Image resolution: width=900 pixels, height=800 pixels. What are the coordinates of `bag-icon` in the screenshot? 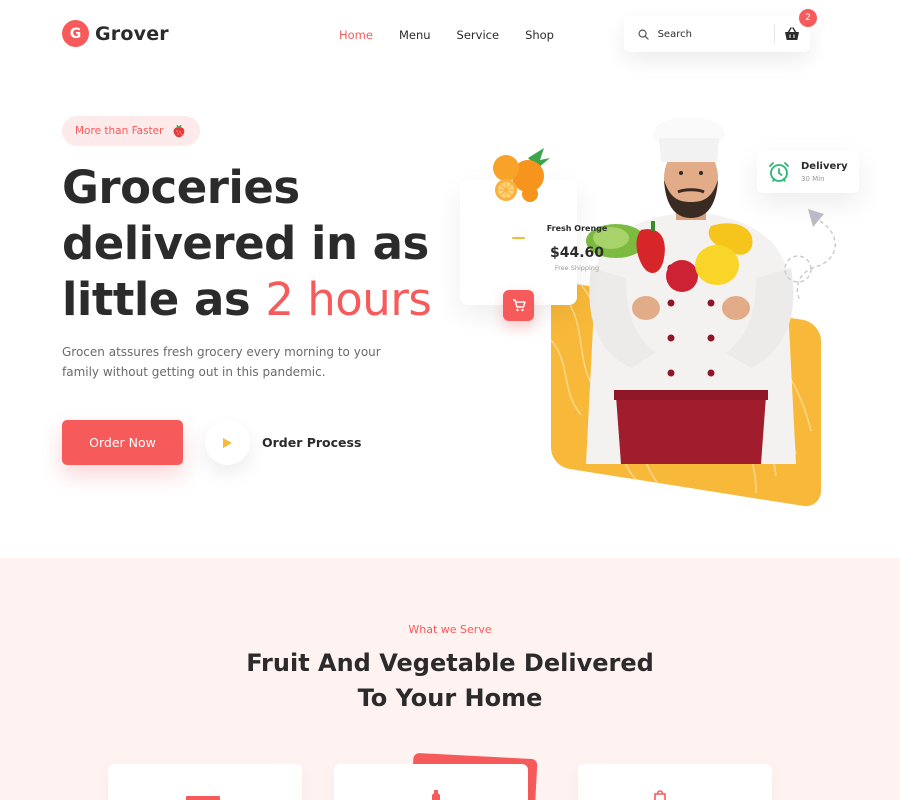 It's located at (660, 795).